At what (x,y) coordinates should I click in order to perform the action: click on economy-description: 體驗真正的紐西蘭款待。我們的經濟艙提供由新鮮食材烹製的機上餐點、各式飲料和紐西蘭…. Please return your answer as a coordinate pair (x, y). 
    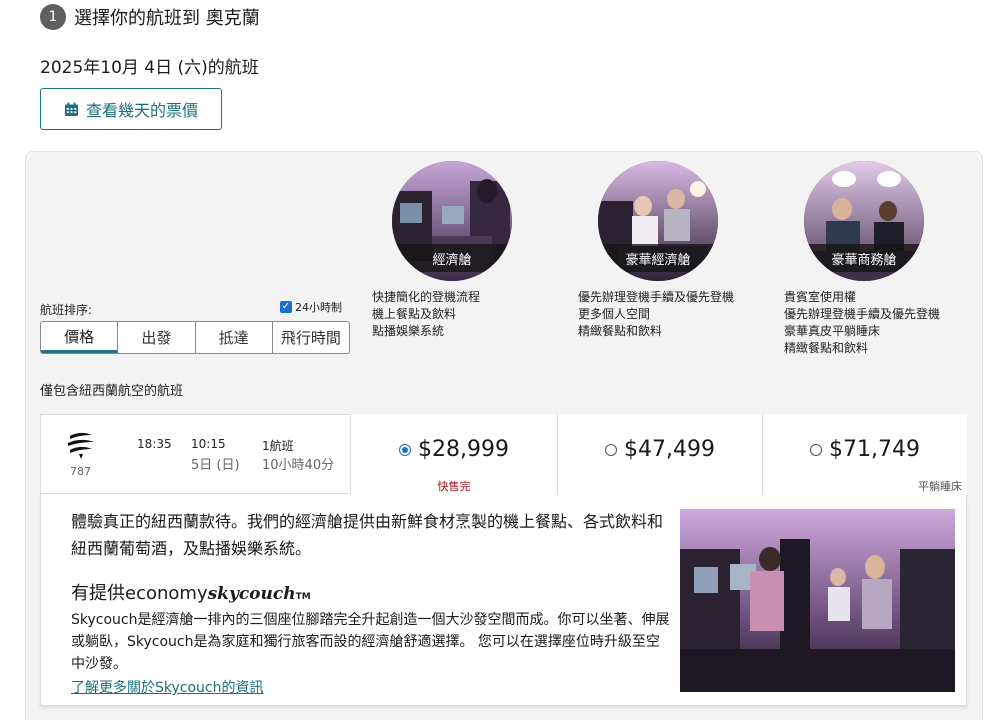
    Looking at the image, I should click on (367, 535).